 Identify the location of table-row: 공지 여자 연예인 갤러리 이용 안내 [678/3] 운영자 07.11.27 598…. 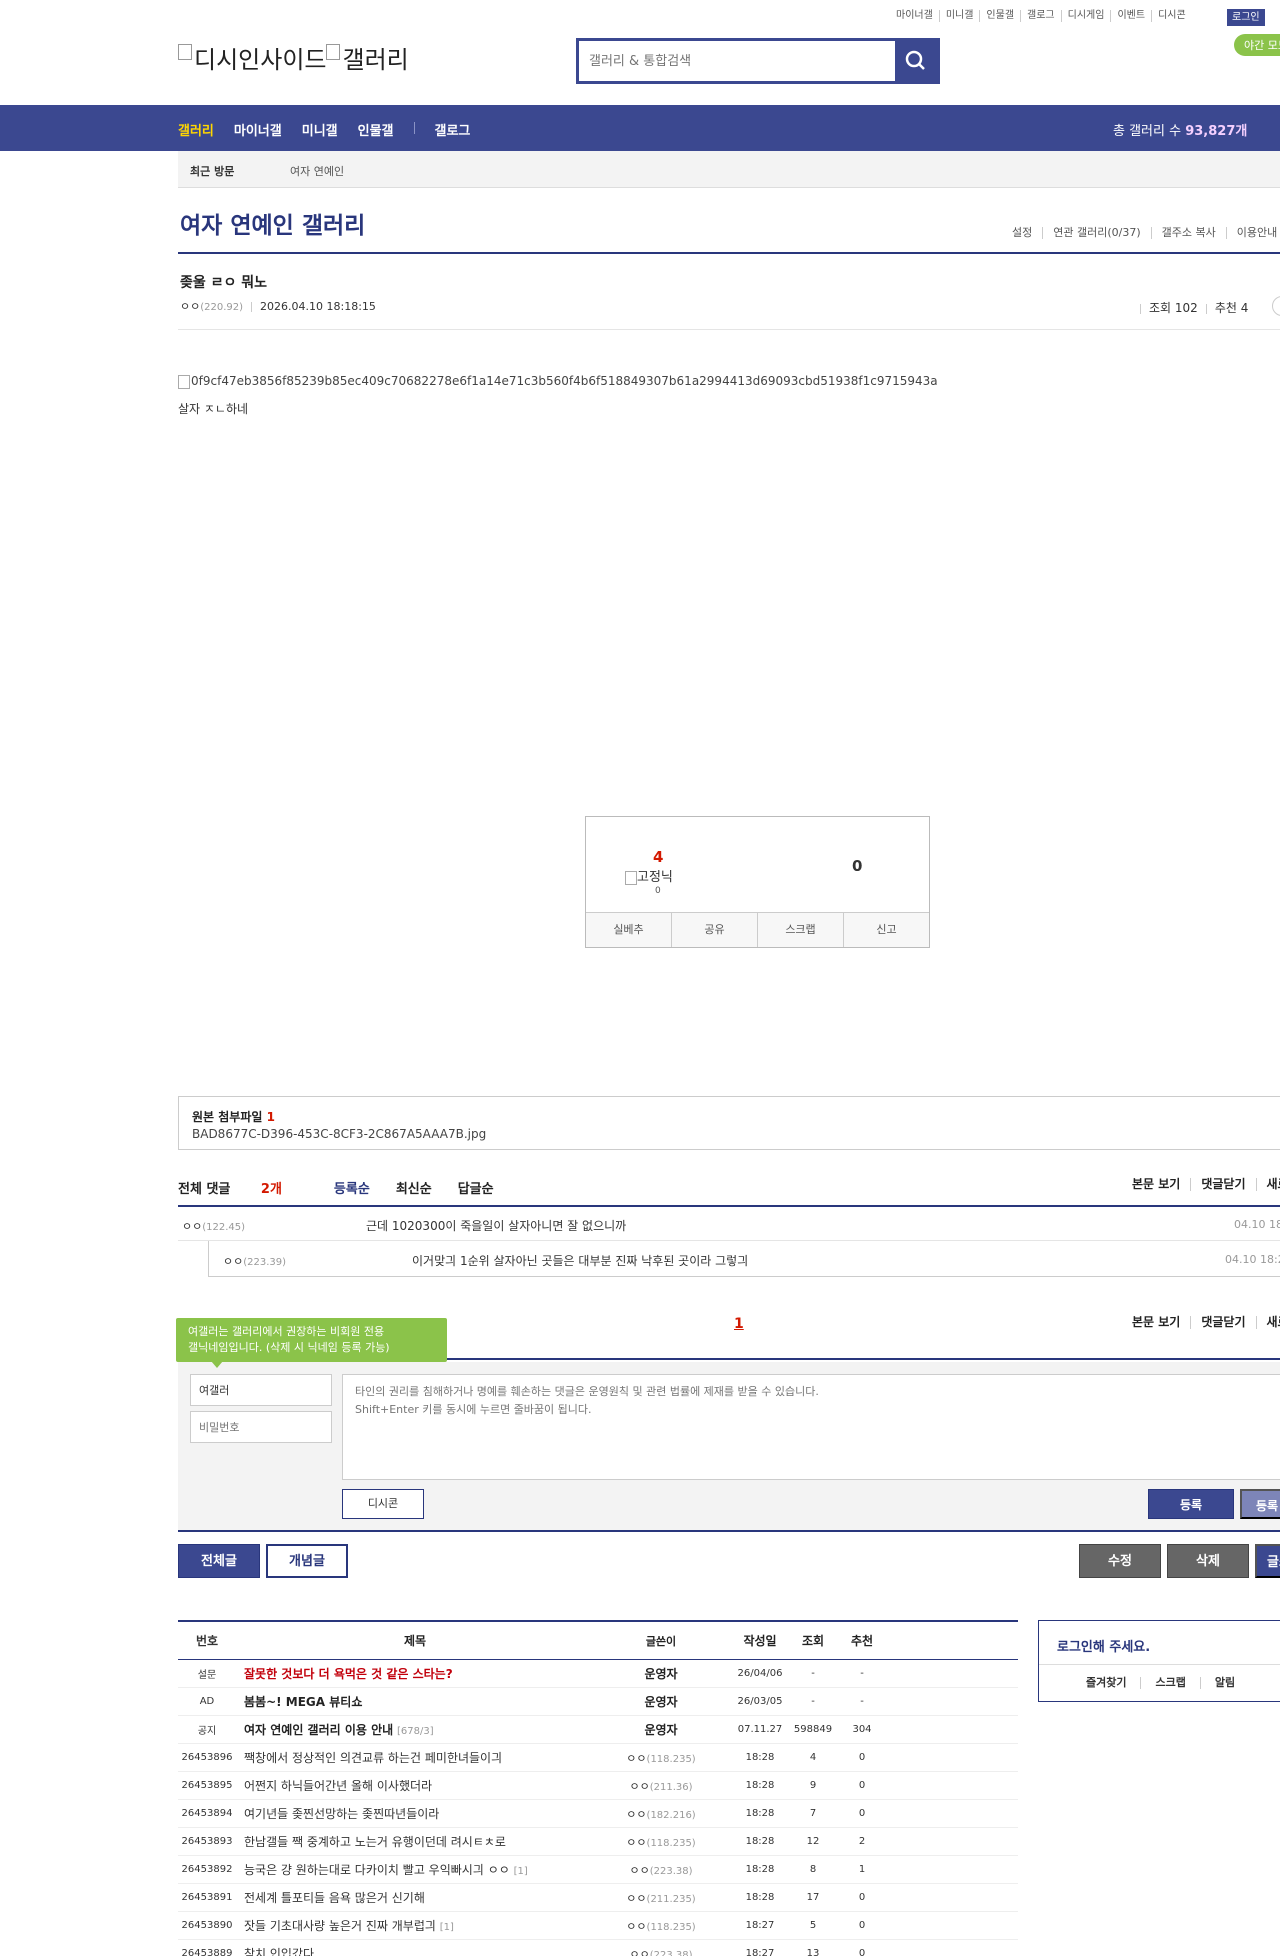
(598, 1730).